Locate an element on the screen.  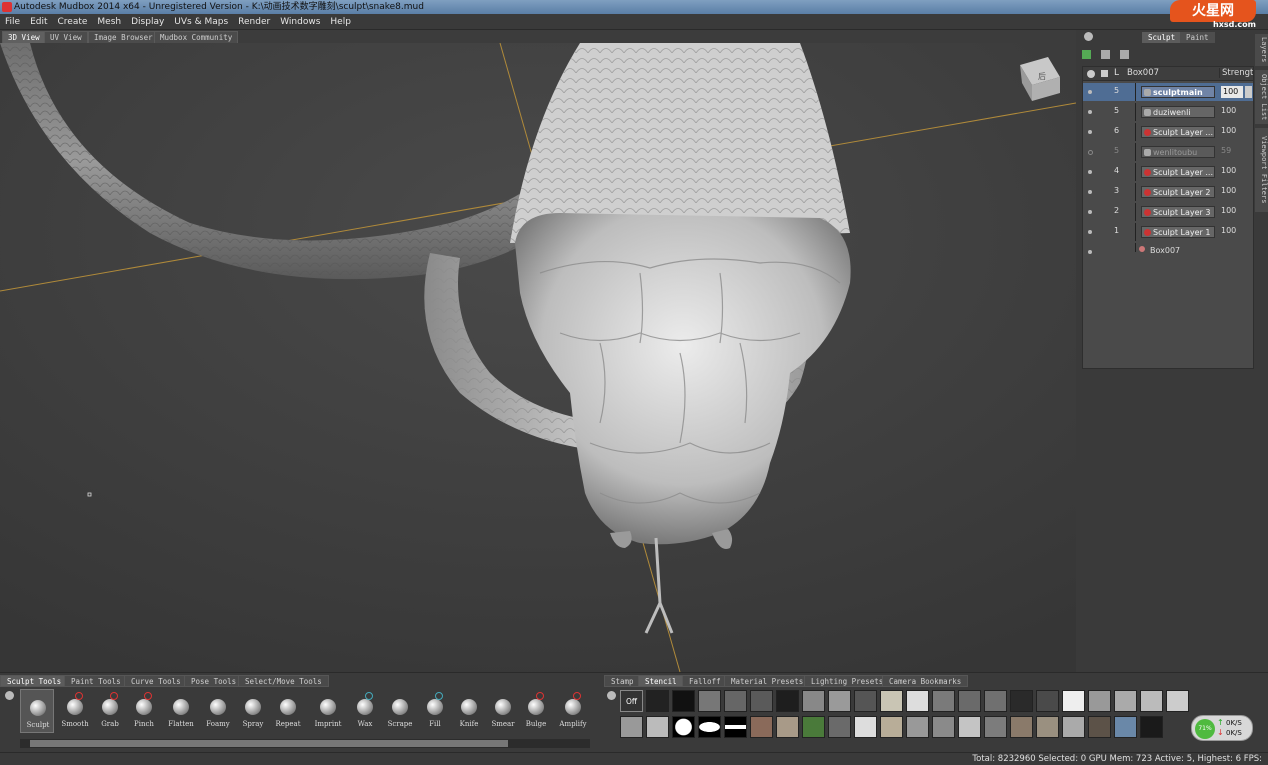
tool-scrape: Scrape is located at coordinates (400, 711).